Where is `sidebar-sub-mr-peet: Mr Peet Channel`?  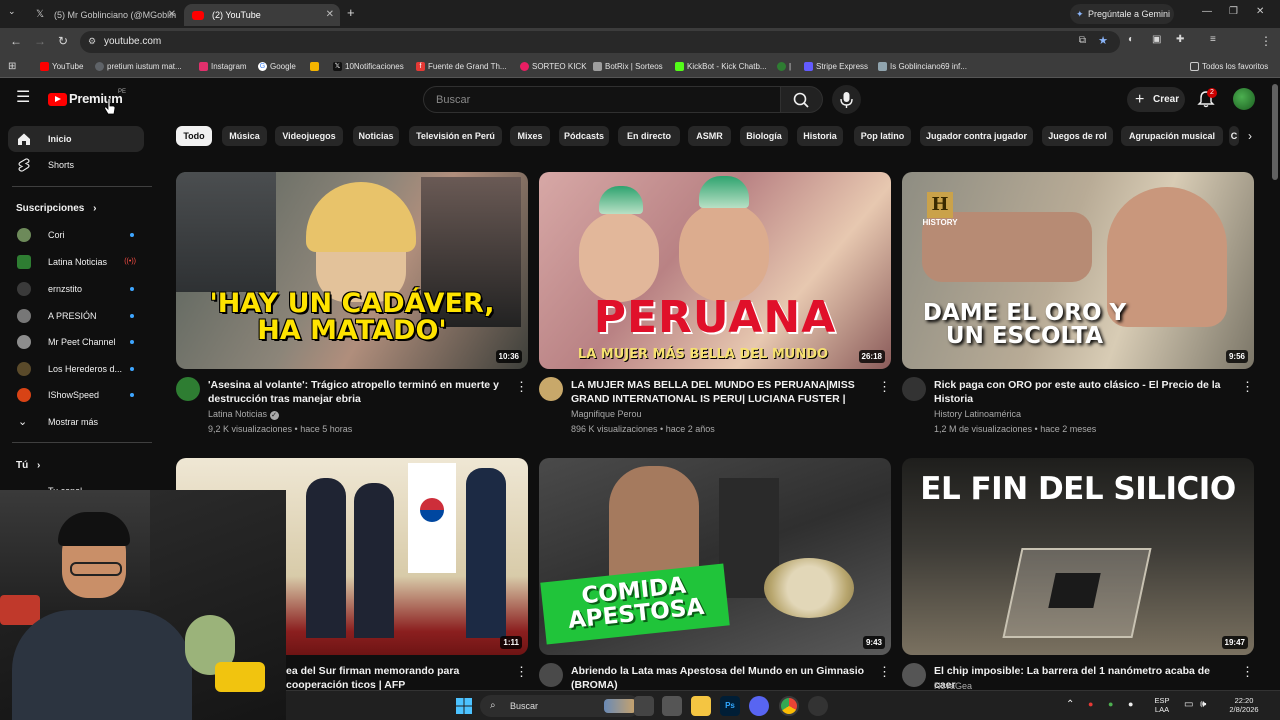 sidebar-sub-mr-peet: Mr Peet Channel is located at coordinates (76, 342).